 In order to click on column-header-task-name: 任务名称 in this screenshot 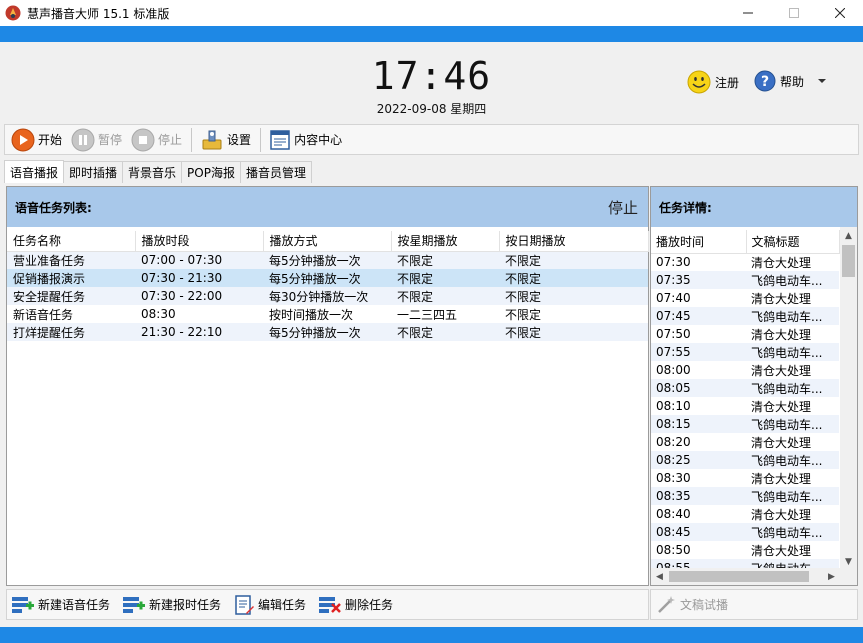, I will do `click(71, 241)`.